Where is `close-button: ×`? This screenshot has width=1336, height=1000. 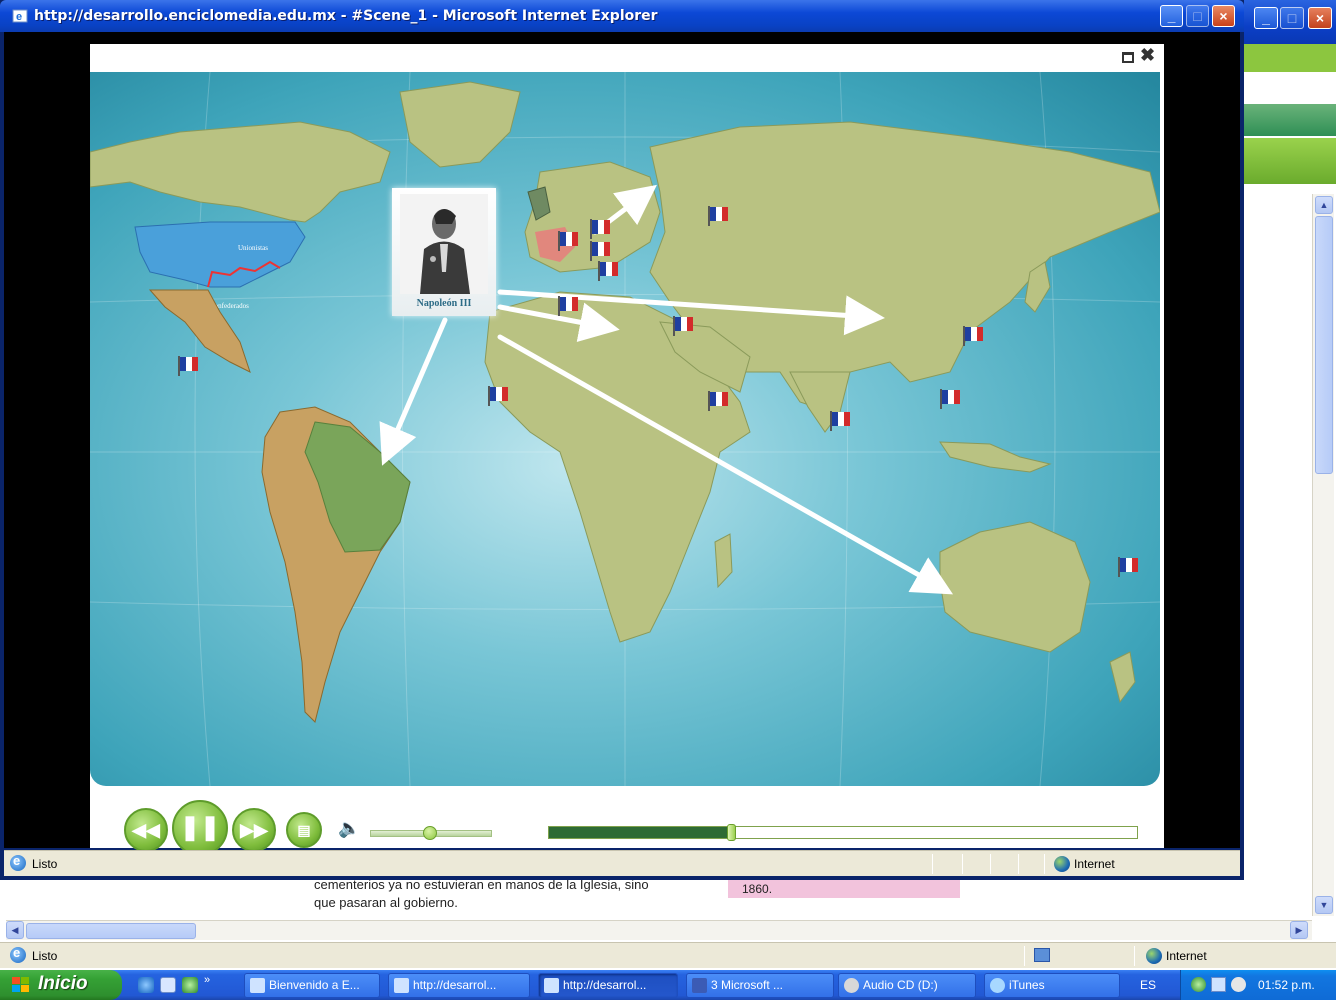 close-button: × is located at coordinates (1223, 16).